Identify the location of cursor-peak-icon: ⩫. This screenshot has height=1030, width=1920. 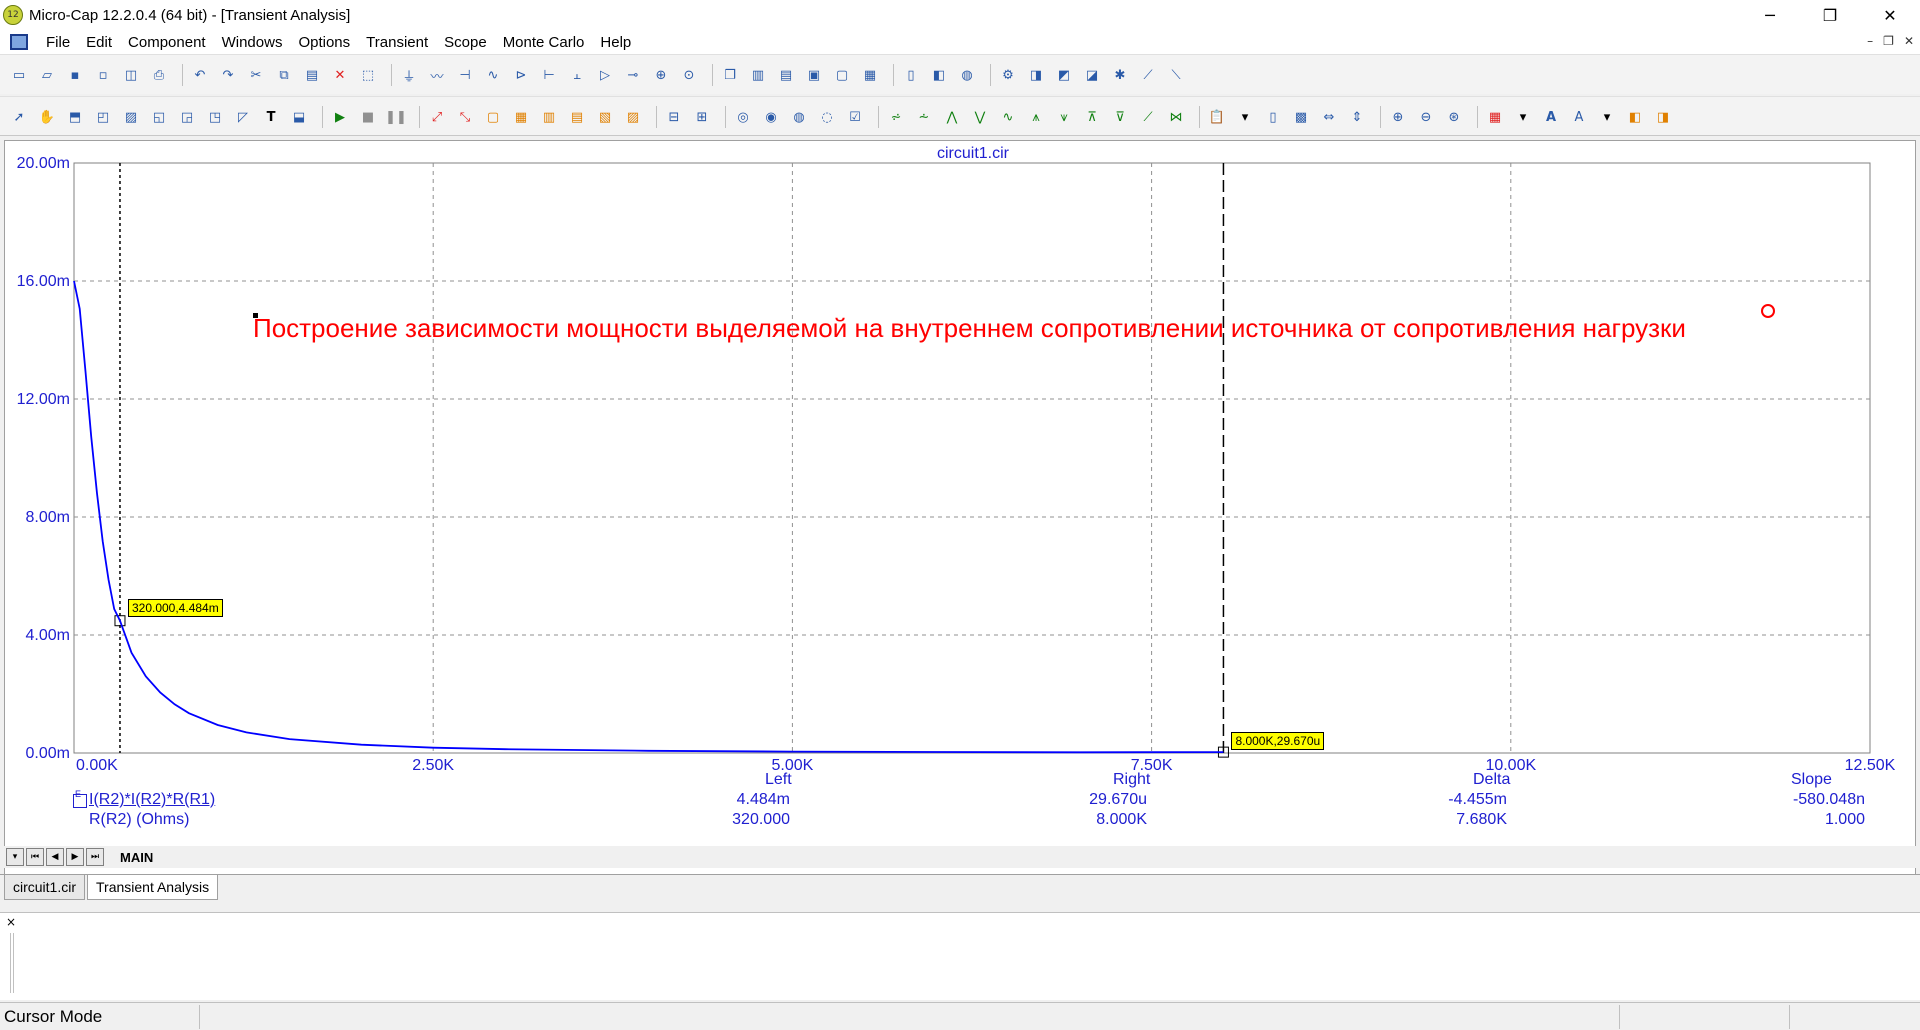
(896, 117).